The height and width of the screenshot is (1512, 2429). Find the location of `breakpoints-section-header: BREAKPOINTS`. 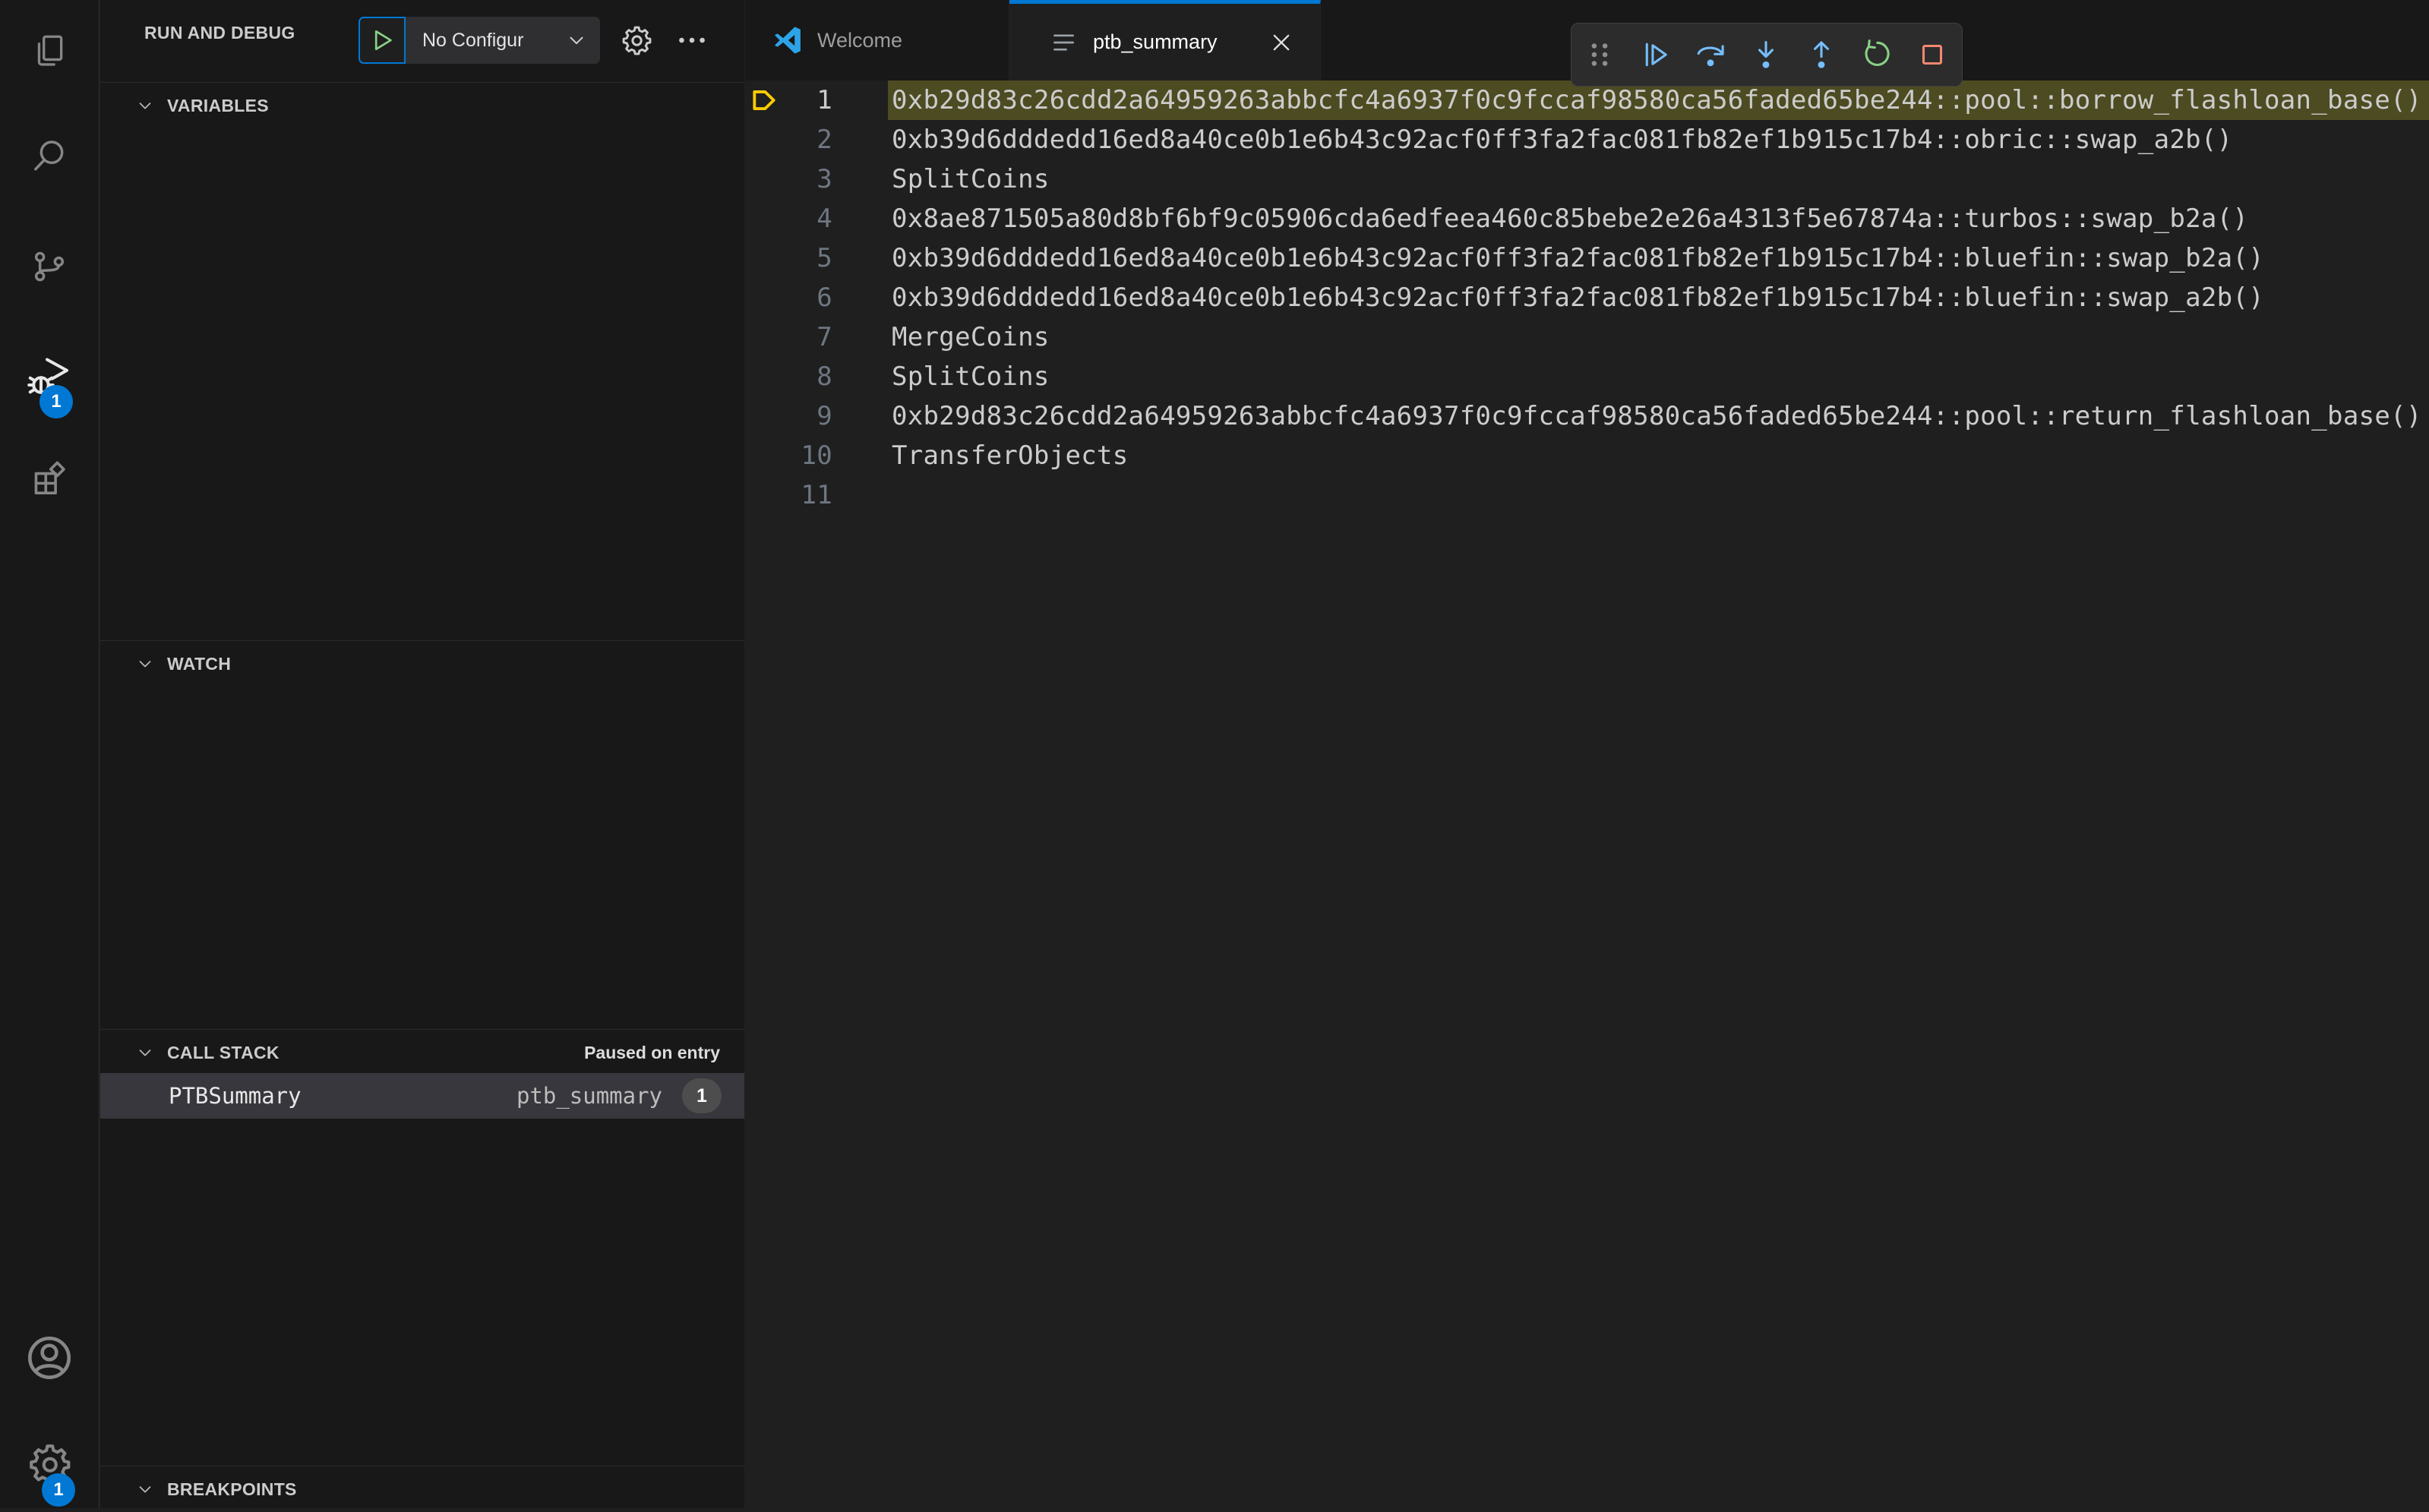

breakpoints-section-header: BREAKPOINTS is located at coordinates (422, 1489).